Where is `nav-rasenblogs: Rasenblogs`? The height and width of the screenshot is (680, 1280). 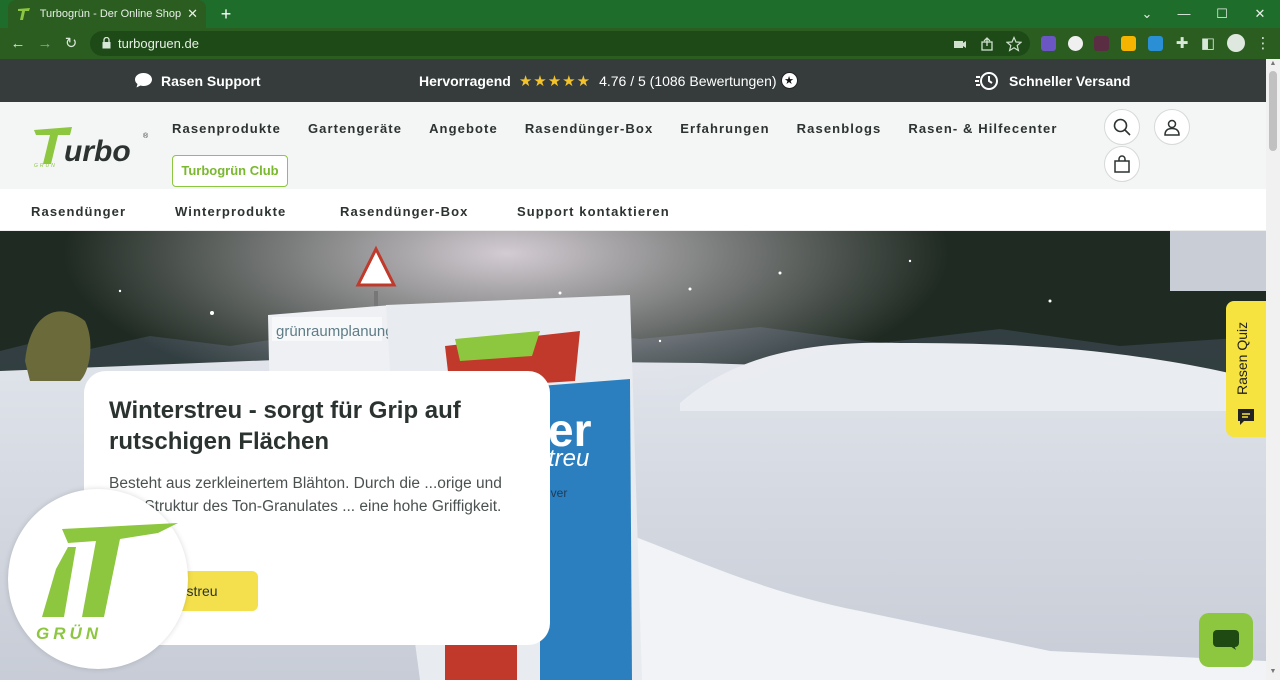
nav-rasenblogs: Rasenblogs is located at coordinates (839, 128).